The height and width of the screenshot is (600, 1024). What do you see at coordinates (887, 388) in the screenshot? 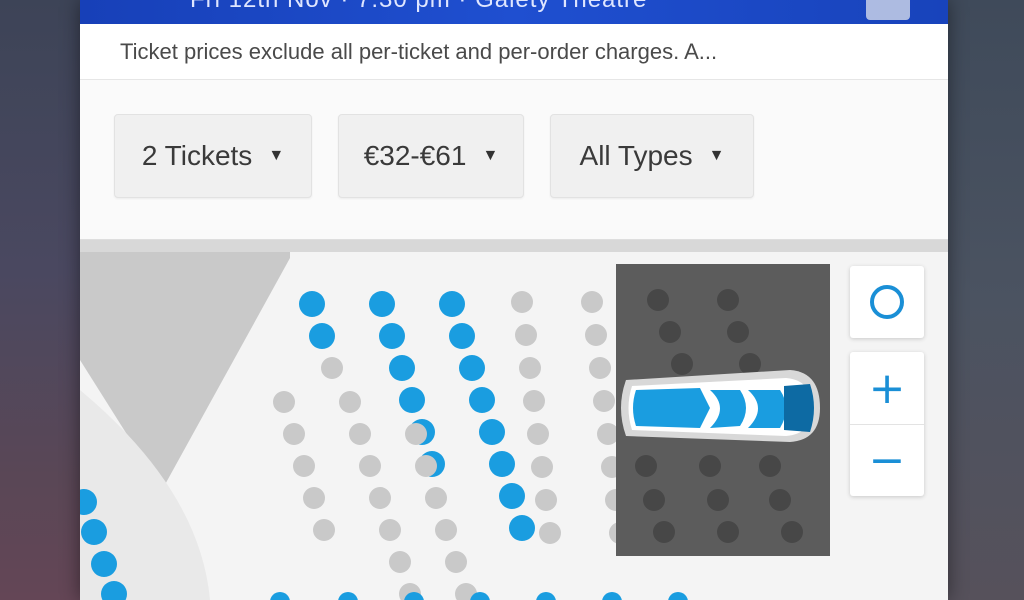
I see `zoom-in-button: +` at bounding box center [887, 388].